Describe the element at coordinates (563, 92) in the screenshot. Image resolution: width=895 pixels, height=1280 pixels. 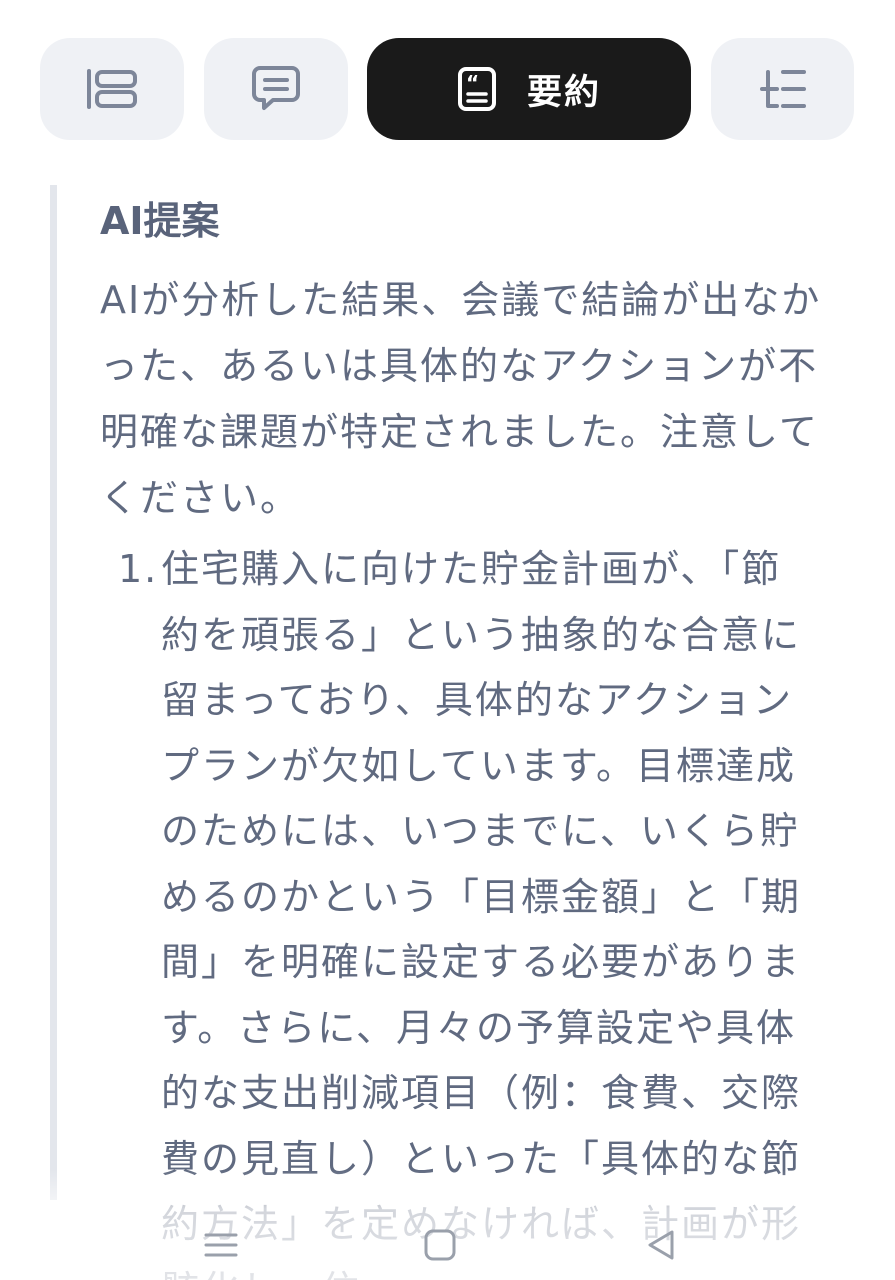
I see `tab-summary-label: 要約` at that location.